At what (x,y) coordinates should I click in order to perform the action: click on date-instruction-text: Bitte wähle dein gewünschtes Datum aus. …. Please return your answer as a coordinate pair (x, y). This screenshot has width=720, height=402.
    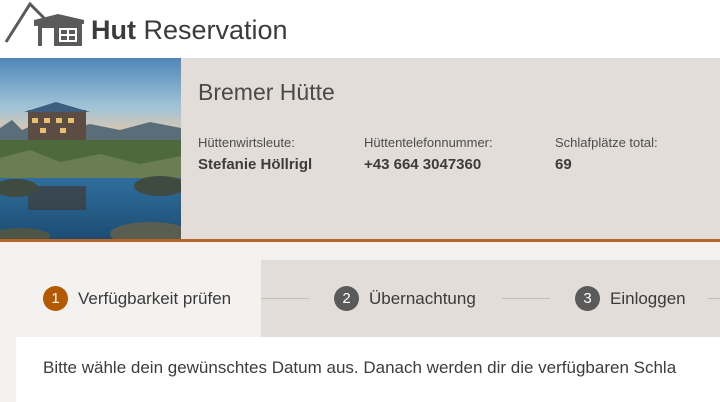
    Looking at the image, I should click on (360, 367).